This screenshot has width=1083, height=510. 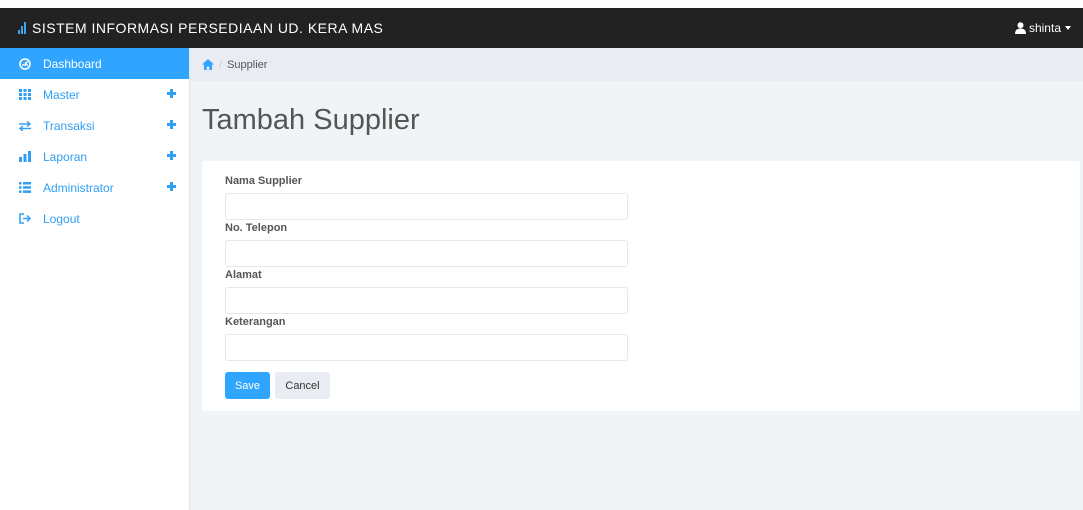 What do you see at coordinates (22, 28) in the screenshot?
I see `signal-bars-icon` at bounding box center [22, 28].